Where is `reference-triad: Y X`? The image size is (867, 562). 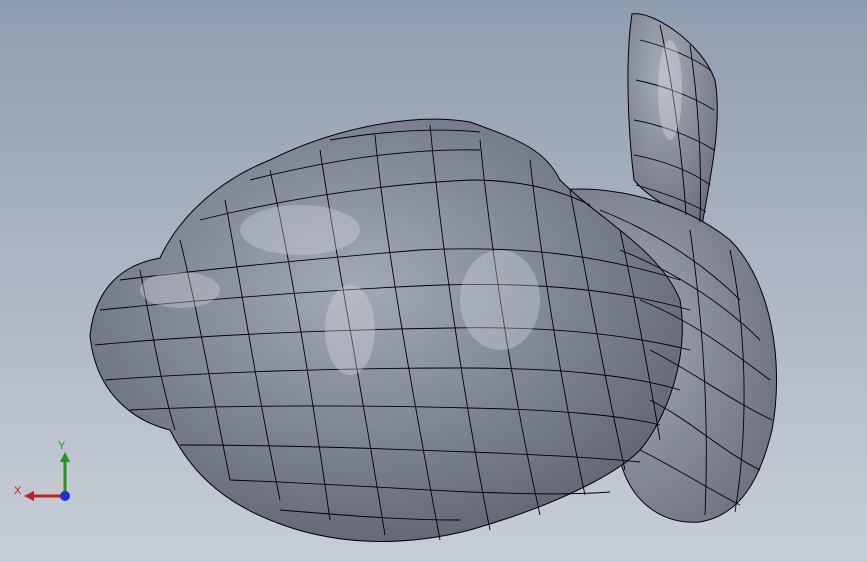 reference-triad: Y X is located at coordinates (45, 475).